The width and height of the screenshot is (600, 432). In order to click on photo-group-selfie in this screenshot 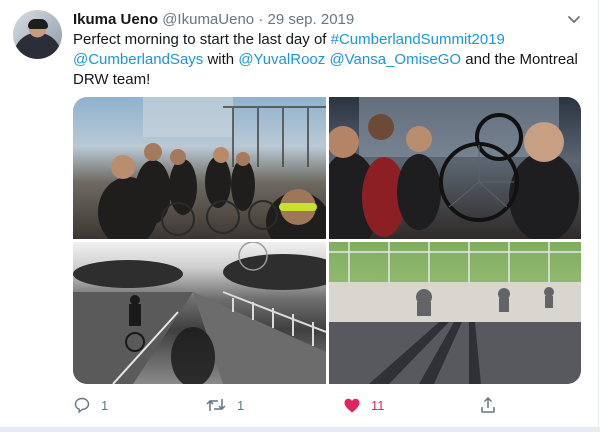, I will do `click(455, 168)`.